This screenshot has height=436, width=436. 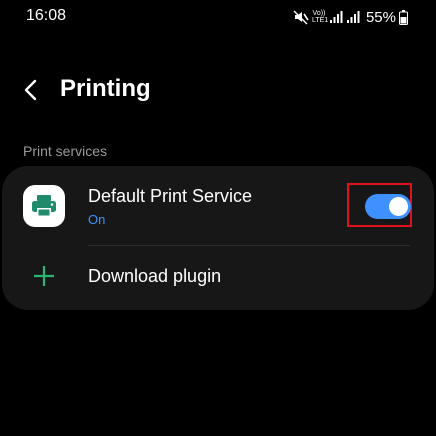 What do you see at coordinates (170, 196) in the screenshot?
I see `service-title: Default Print Service` at bounding box center [170, 196].